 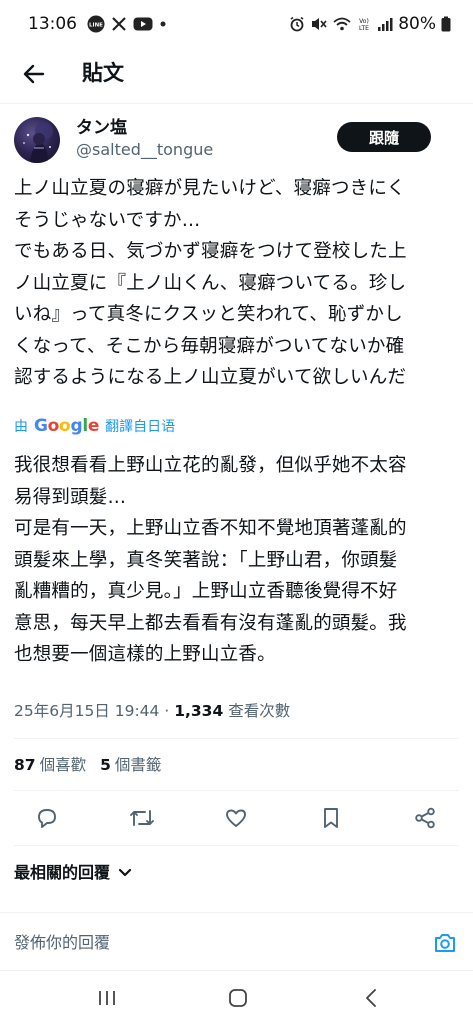 What do you see at coordinates (446, 24) in the screenshot?
I see `battery-icon` at bounding box center [446, 24].